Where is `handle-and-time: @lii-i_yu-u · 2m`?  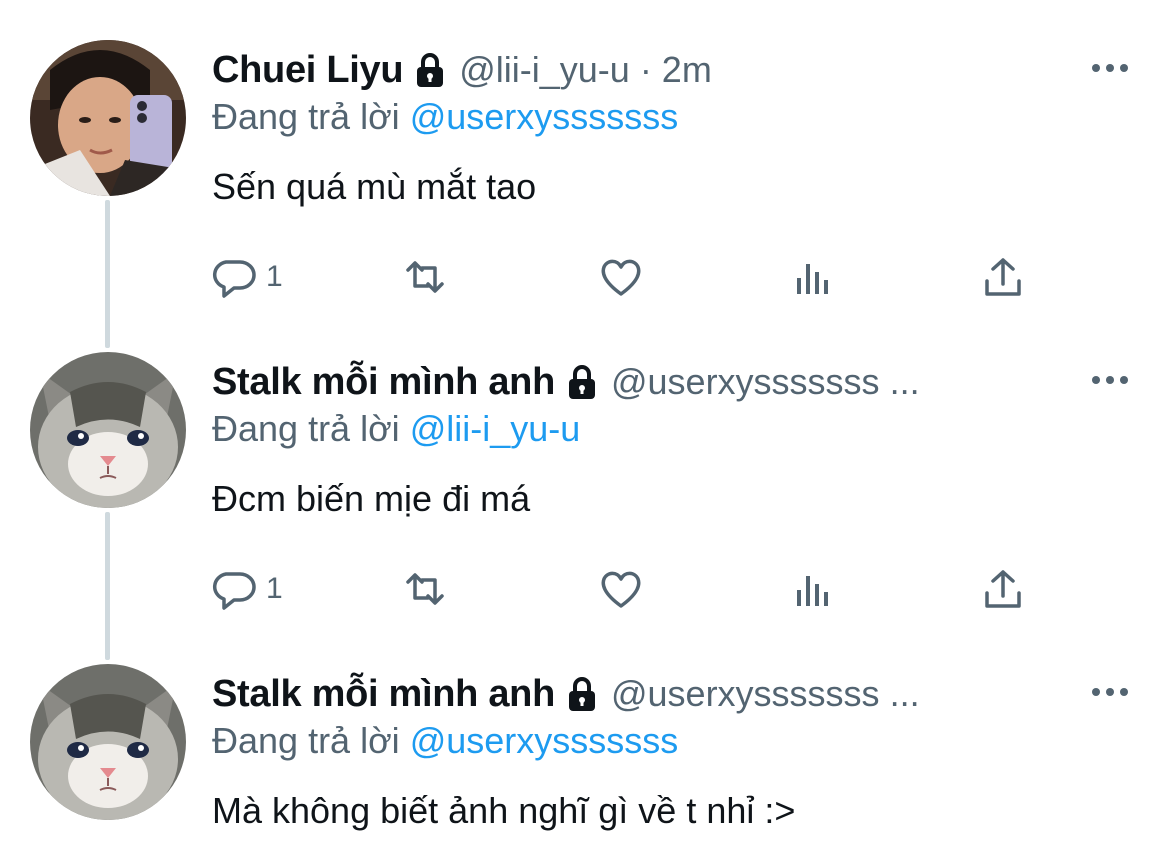 handle-and-time: @lii-i_yu-u · 2m is located at coordinates (585, 70).